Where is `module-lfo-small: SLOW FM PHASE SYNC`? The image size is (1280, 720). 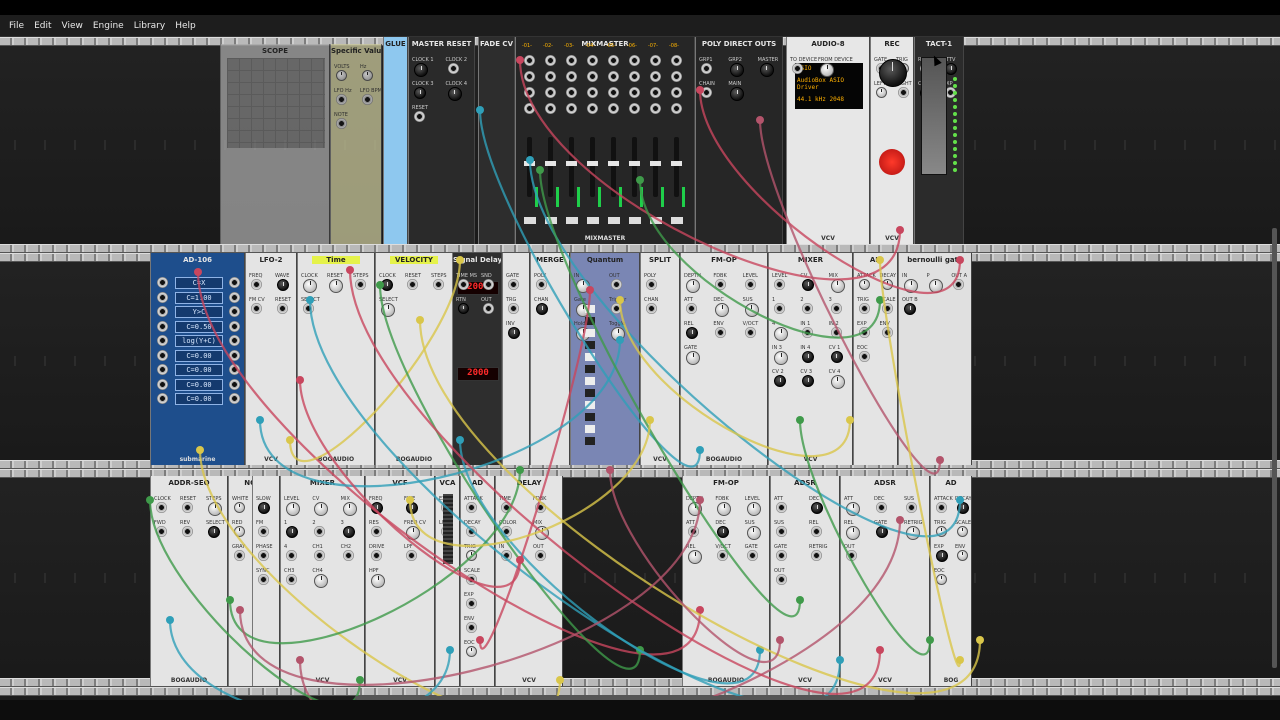 module-lfo-small: SLOW FM PHASE SYNC is located at coordinates (266, 581).